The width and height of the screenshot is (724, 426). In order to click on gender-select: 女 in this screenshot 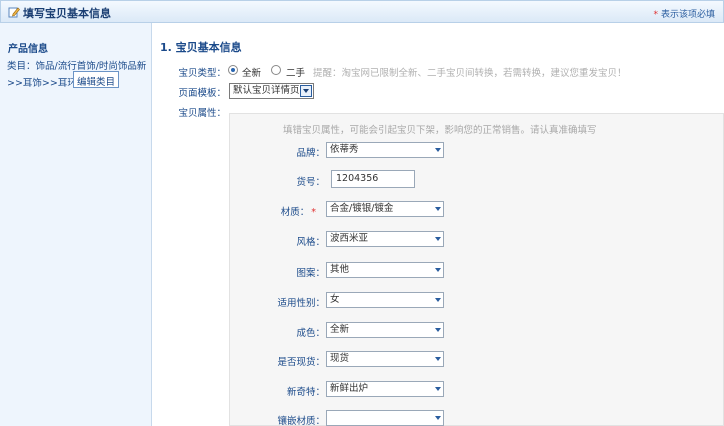, I will do `click(385, 300)`.